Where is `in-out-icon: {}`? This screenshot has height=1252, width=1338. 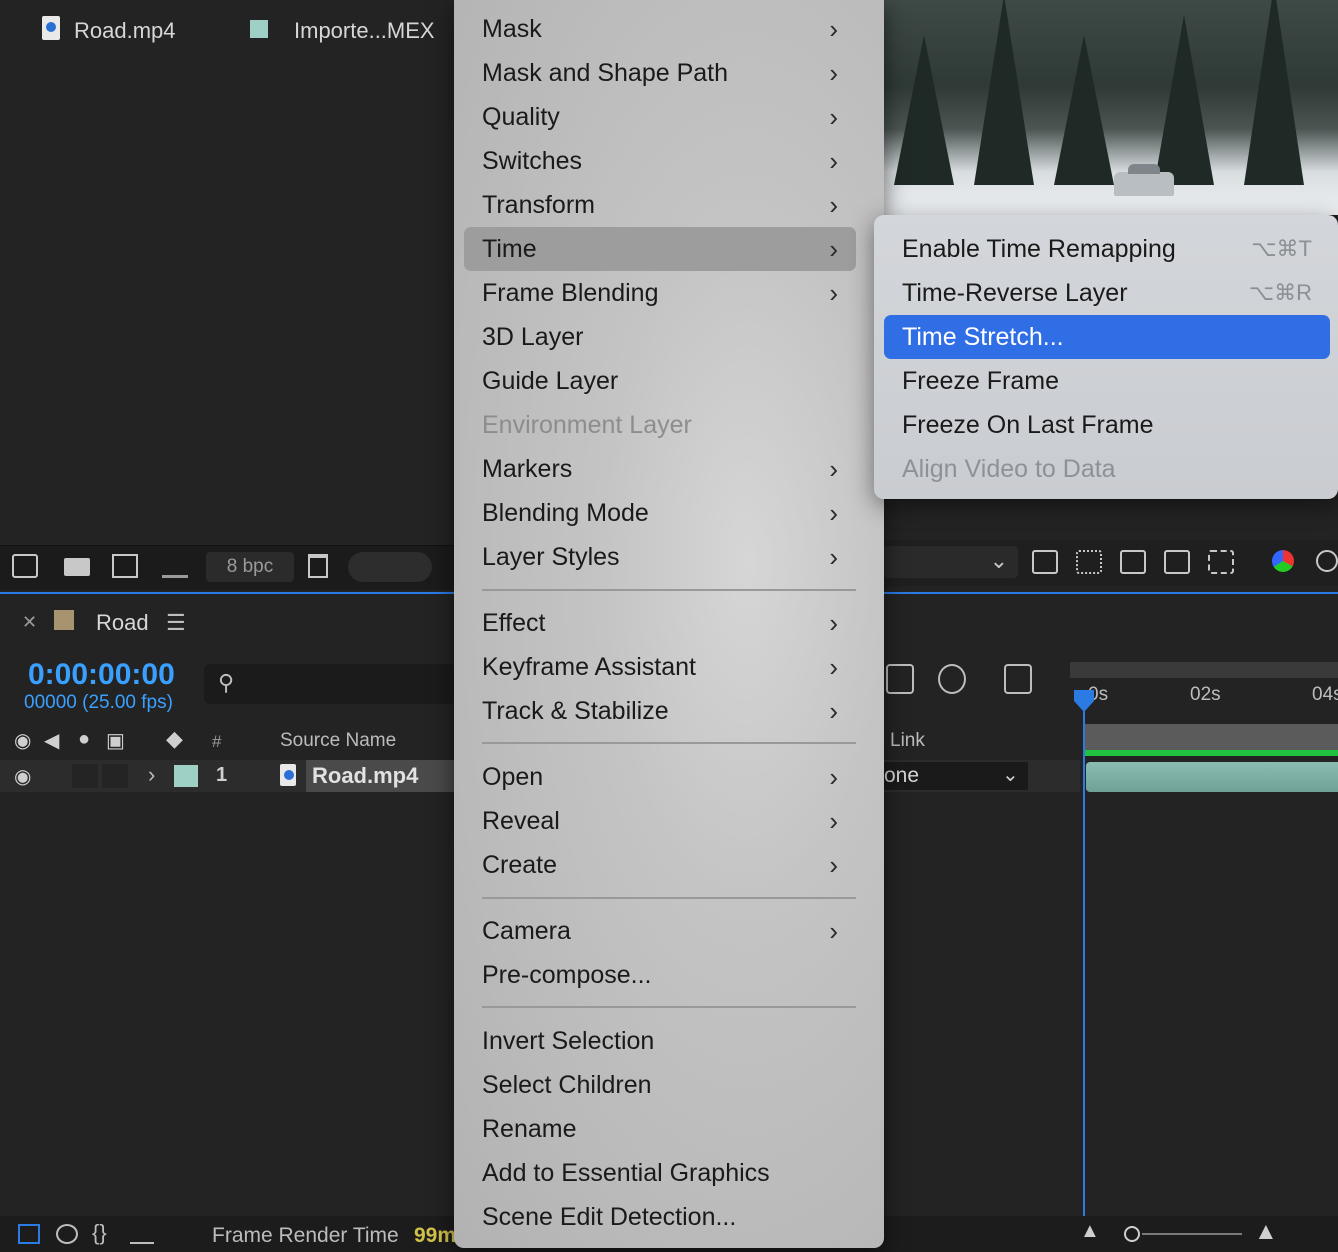
in-out-icon: {} is located at coordinates (99, 1233).